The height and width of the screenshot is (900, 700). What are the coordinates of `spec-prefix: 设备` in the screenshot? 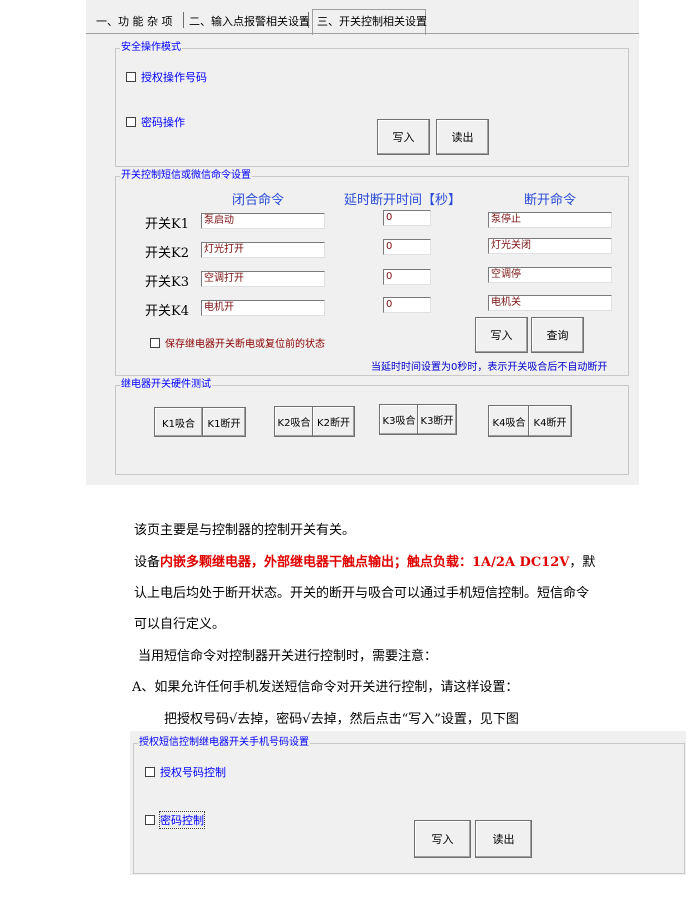 It's located at (147, 562).